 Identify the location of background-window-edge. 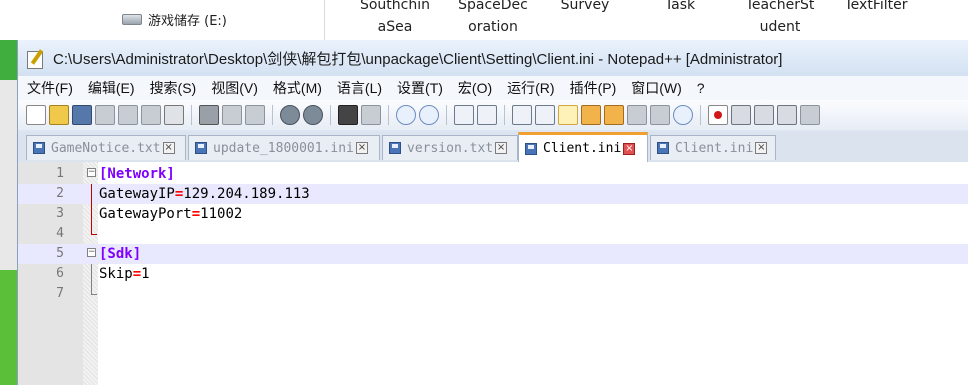
(8, 192).